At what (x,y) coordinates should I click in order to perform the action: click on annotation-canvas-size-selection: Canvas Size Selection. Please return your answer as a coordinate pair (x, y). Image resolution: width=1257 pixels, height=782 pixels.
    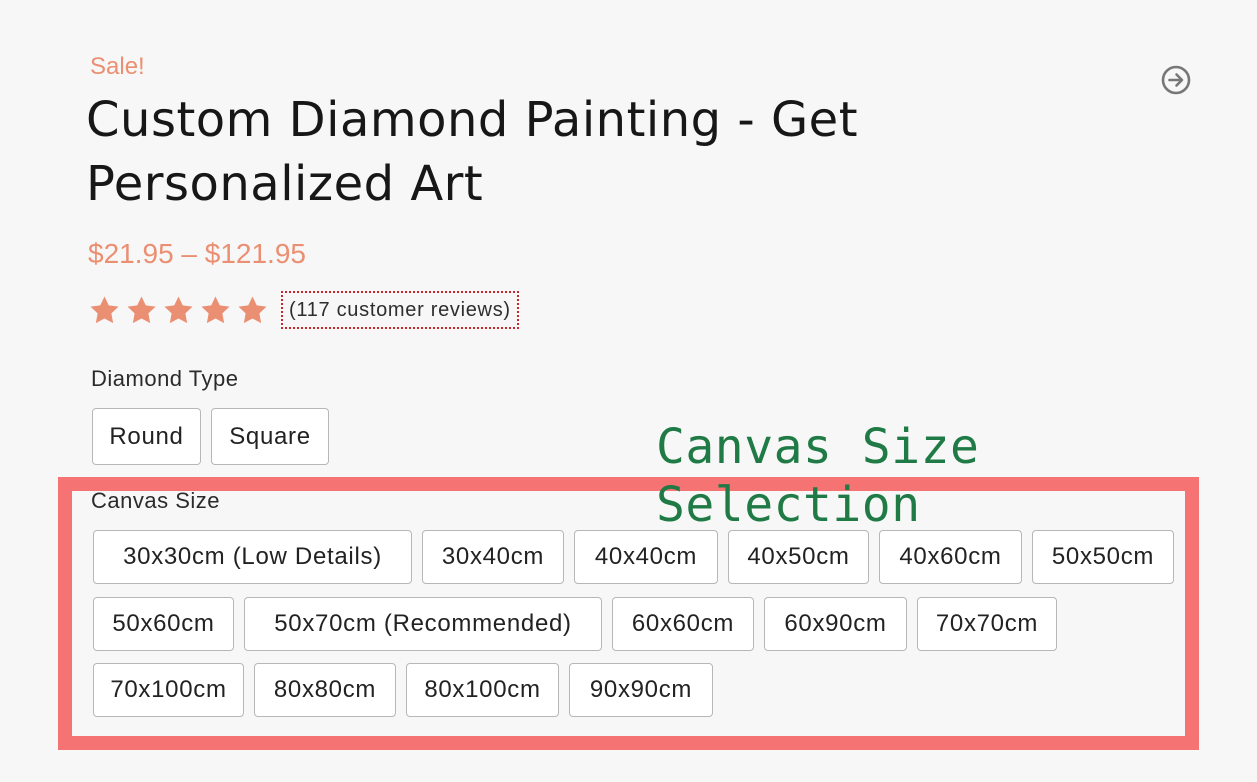
    Looking at the image, I should click on (818, 476).